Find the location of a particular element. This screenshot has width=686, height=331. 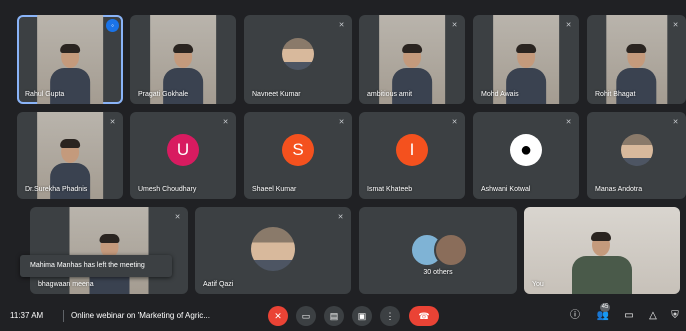

participant-tile: ✕ Manas Andotra is located at coordinates (636, 155).